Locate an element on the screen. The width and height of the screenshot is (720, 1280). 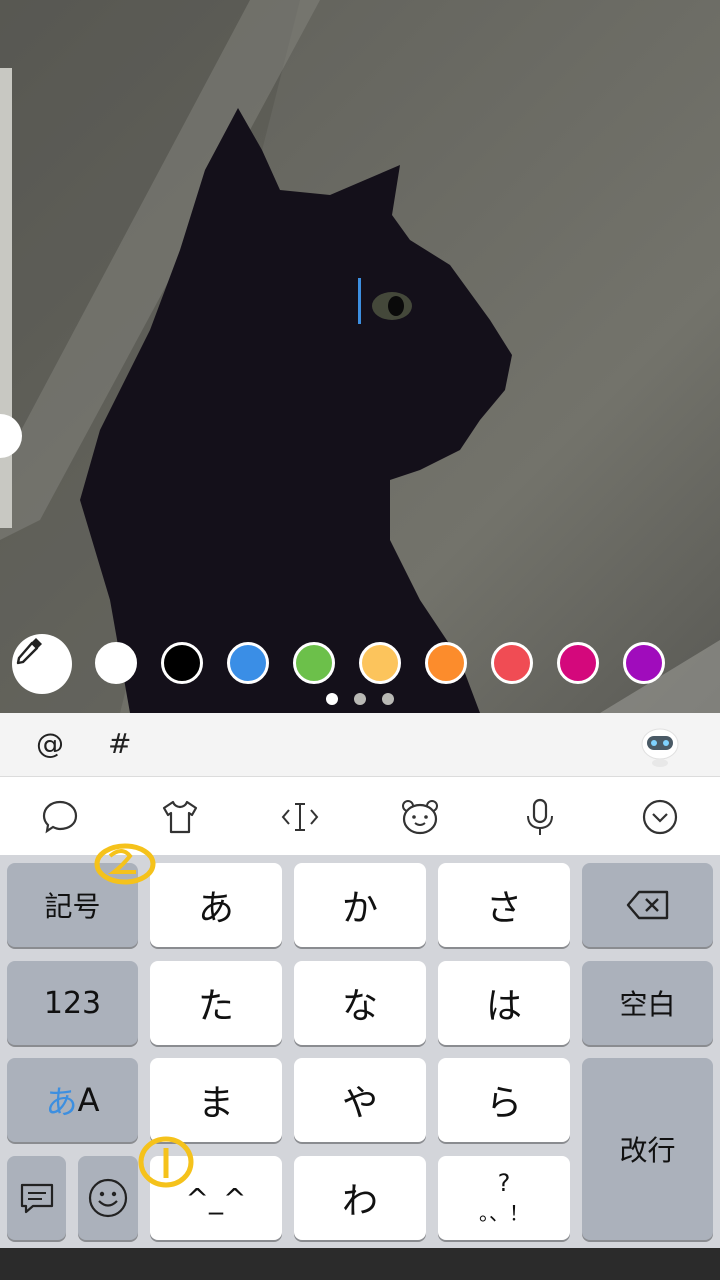
kana-key-sa: さ is located at coordinates (504, 905).